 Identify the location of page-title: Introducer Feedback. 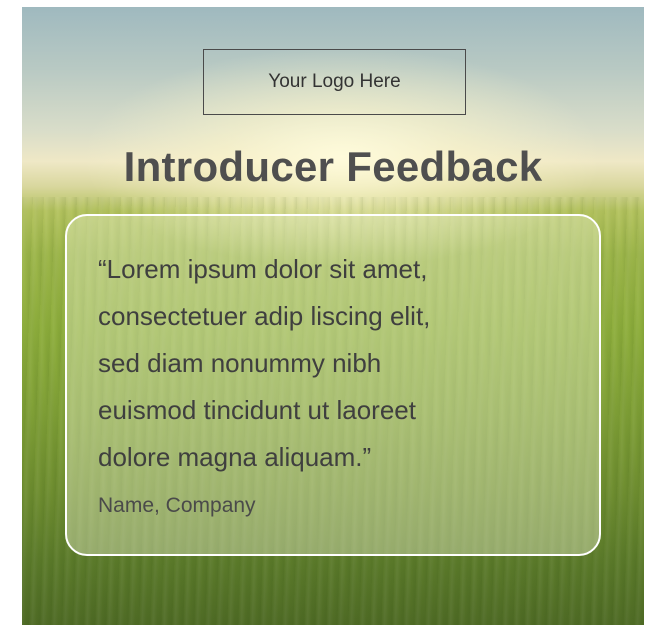
(333, 166).